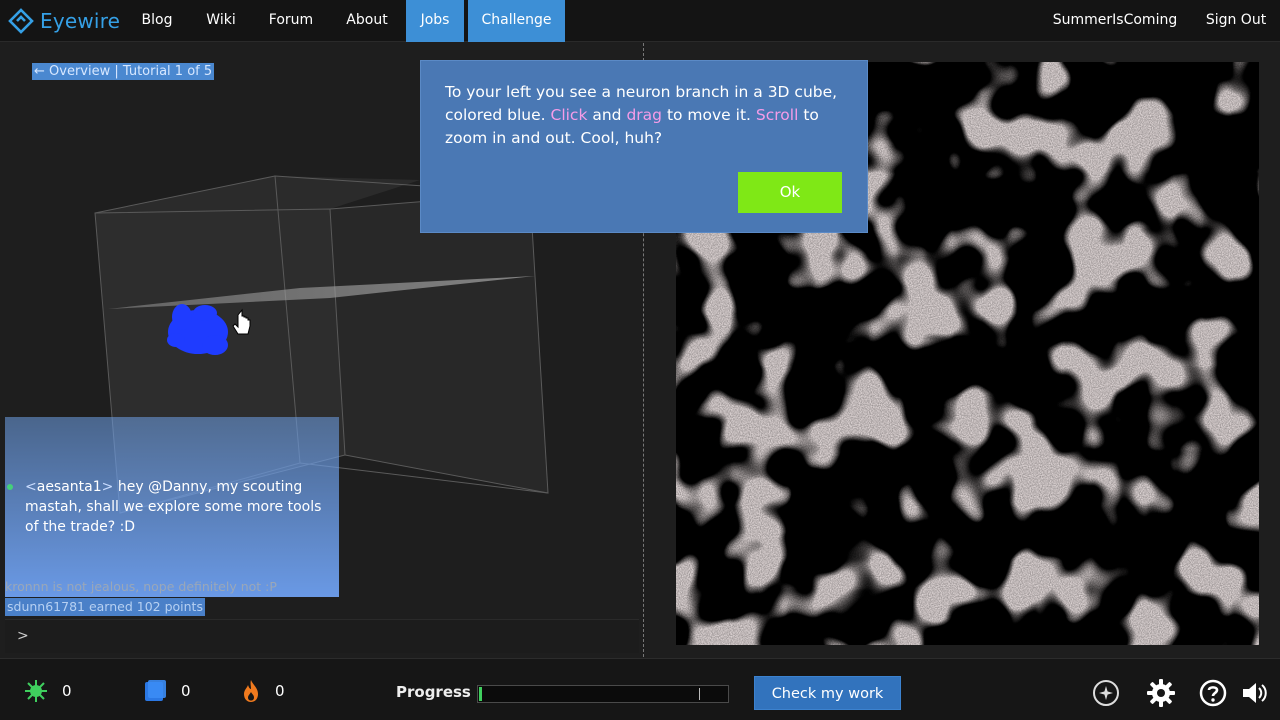 The height and width of the screenshot is (720, 1280). I want to click on nav-blog: Blog, so click(157, 21).